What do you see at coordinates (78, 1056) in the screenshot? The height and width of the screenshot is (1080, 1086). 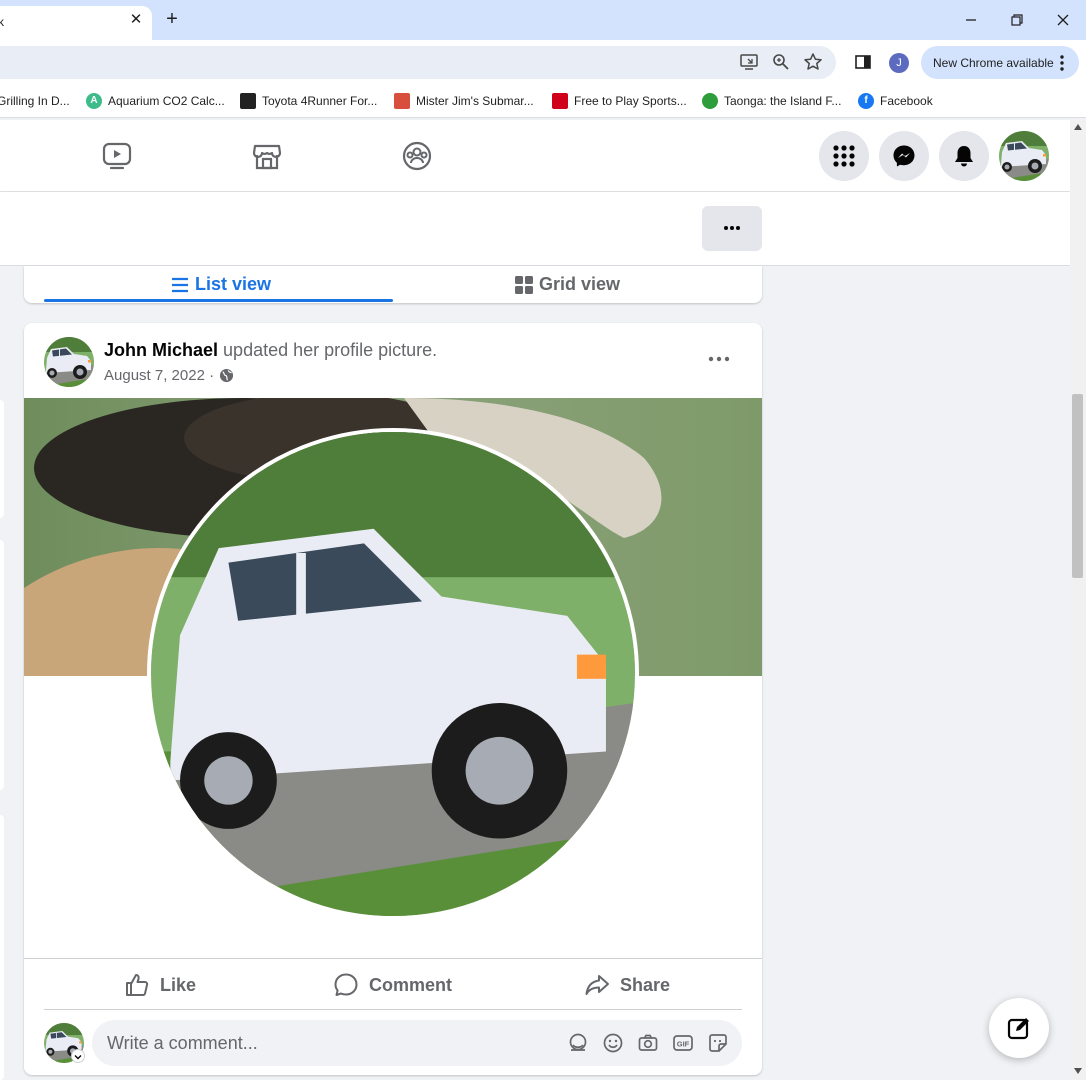 I see `chevron-down-icon` at bounding box center [78, 1056].